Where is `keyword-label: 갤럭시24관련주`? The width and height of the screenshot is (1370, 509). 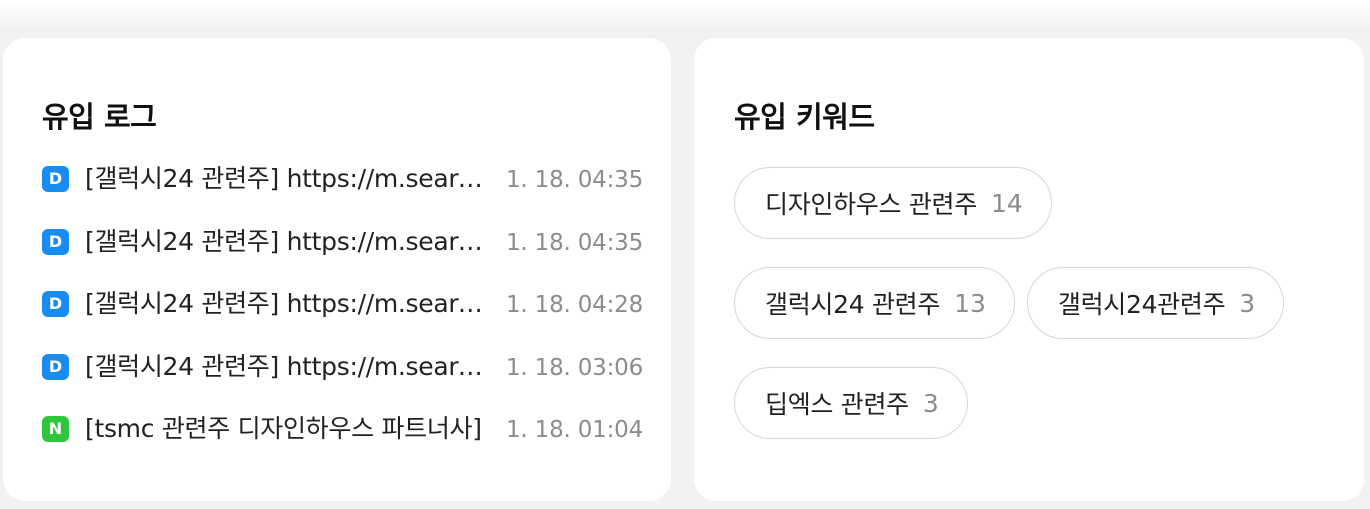
keyword-label: 갤럭시24관련주 is located at coordinates (1141, 304).